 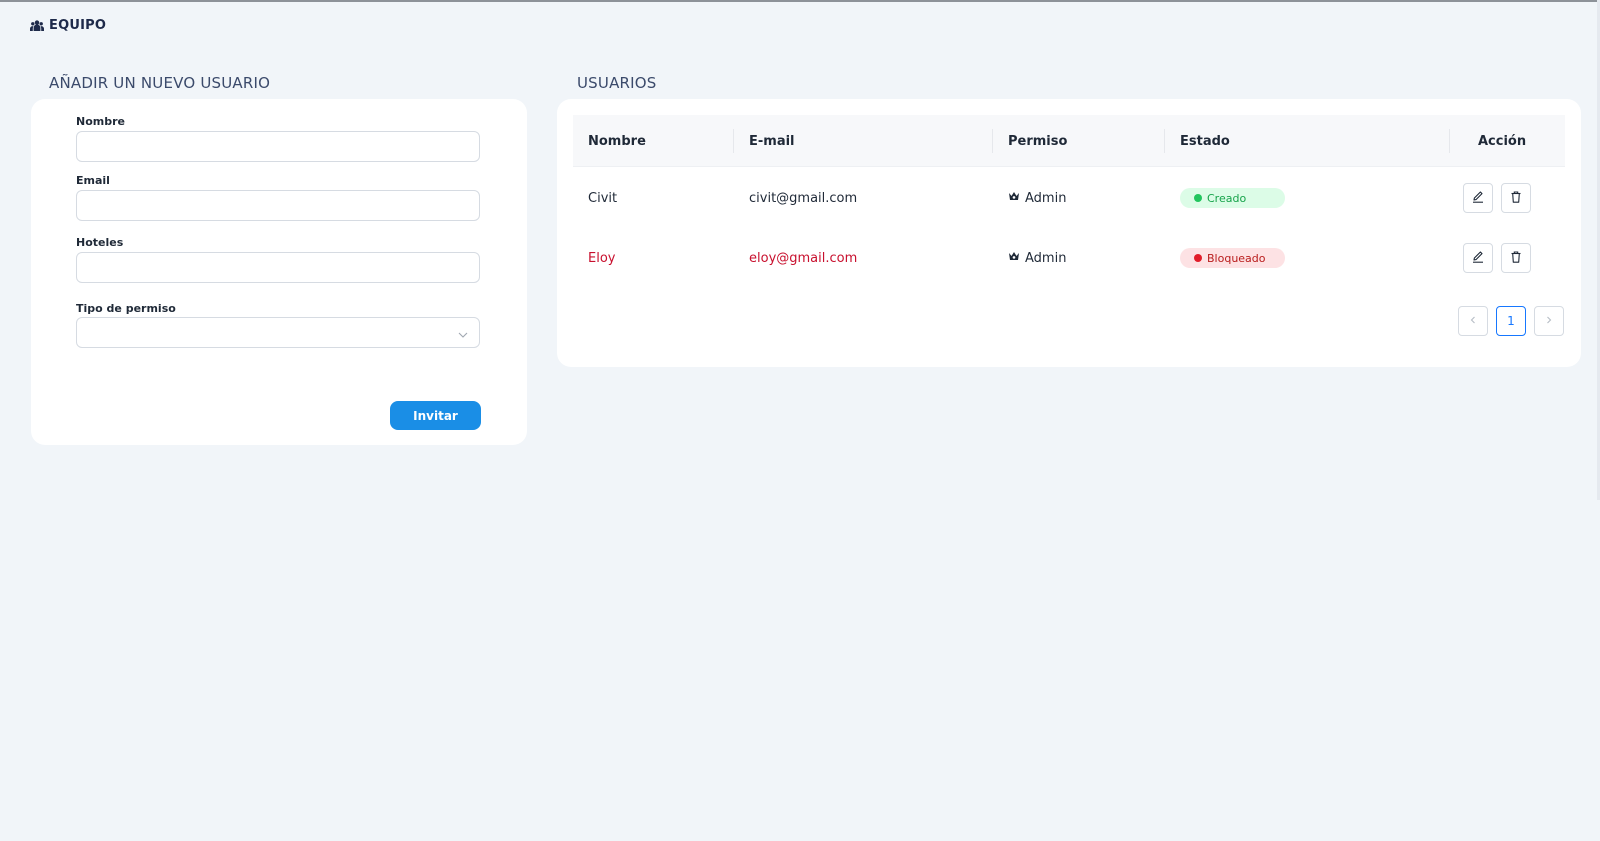 What do you see at coordinates (803, 198) in the screenshot?
I see `user-email: civit@gmail.com` at bounding box center [803, 198].